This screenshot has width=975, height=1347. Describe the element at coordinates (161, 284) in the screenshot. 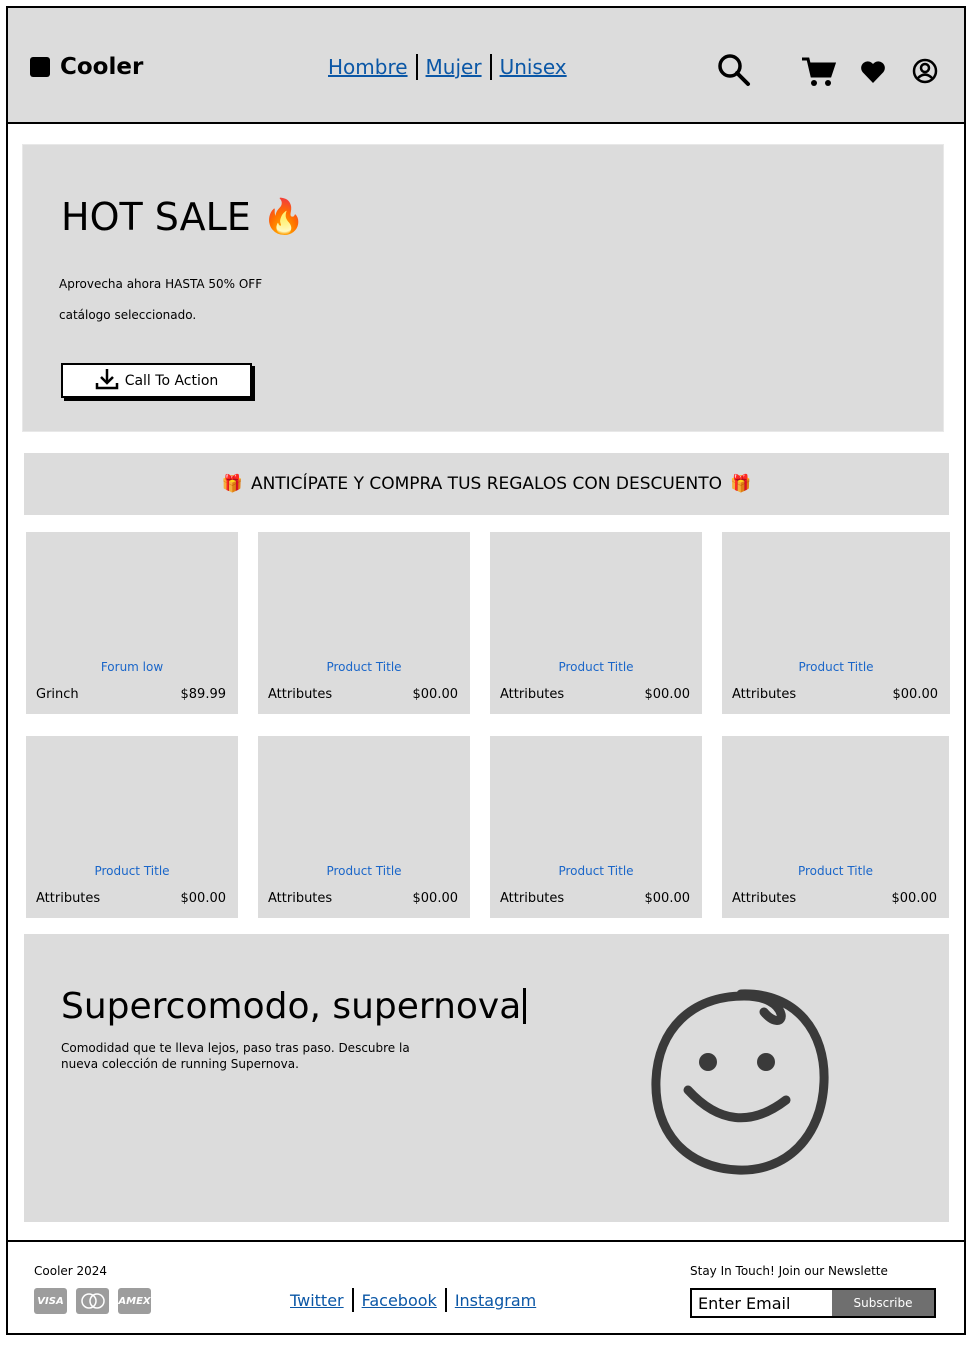

I see `hero-line-1: Aprovecha ahora HASTA 50% OFF` at that location.